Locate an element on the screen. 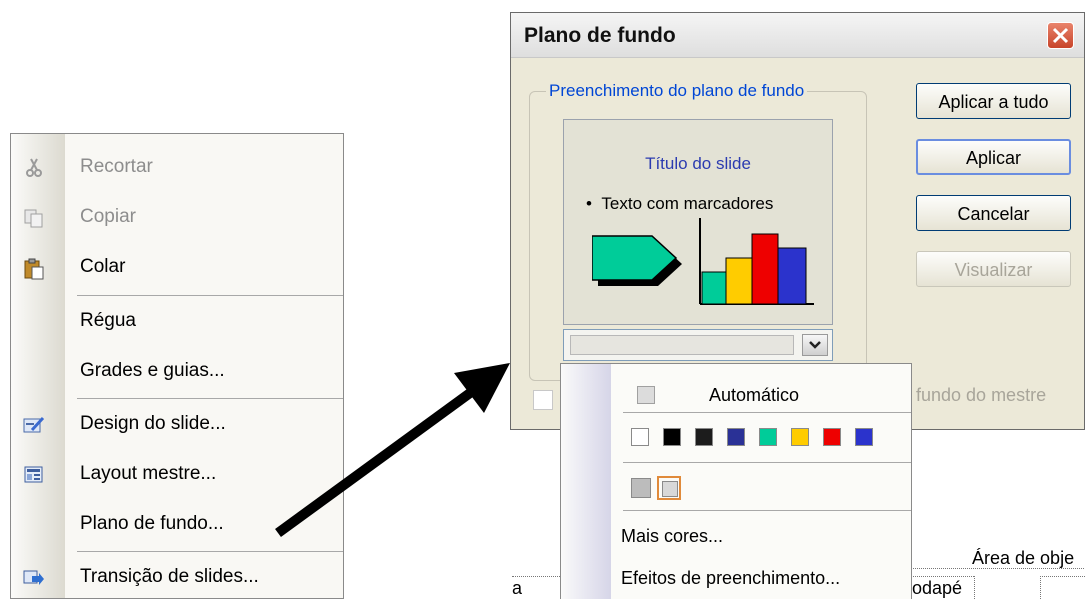 This screenshot has width=1085, height=599. apply-button: Aplicar is located at coordinates (993, 157).